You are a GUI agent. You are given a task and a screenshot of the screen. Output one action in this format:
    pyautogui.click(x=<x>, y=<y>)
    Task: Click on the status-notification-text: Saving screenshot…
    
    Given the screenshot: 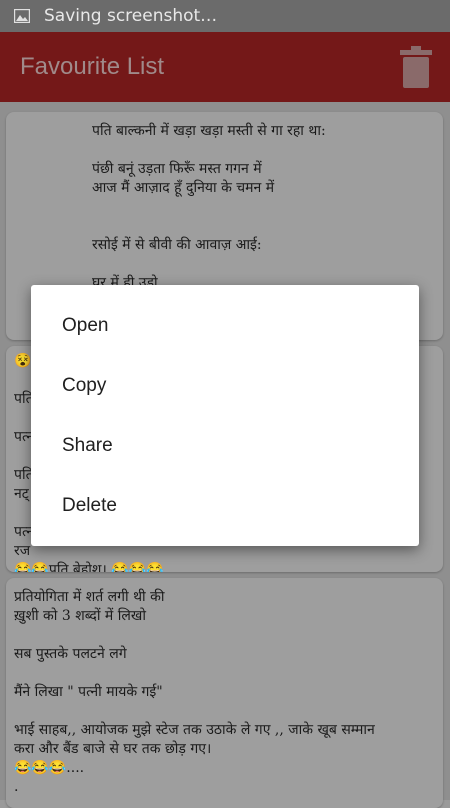 What is the action you would take?
    pyautogui.click(x=131, y=16)
    